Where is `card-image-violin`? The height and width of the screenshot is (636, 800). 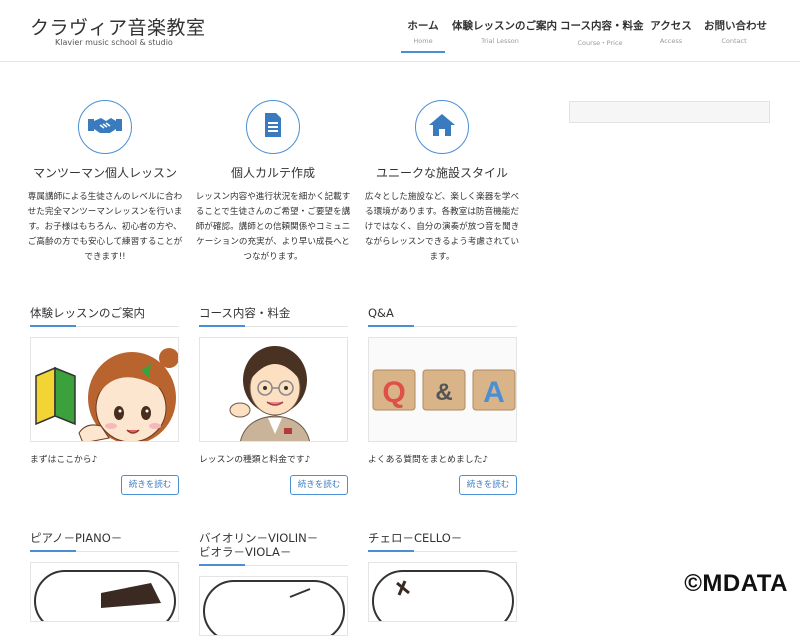 card-image-violin is located at coordinates (273, 606).